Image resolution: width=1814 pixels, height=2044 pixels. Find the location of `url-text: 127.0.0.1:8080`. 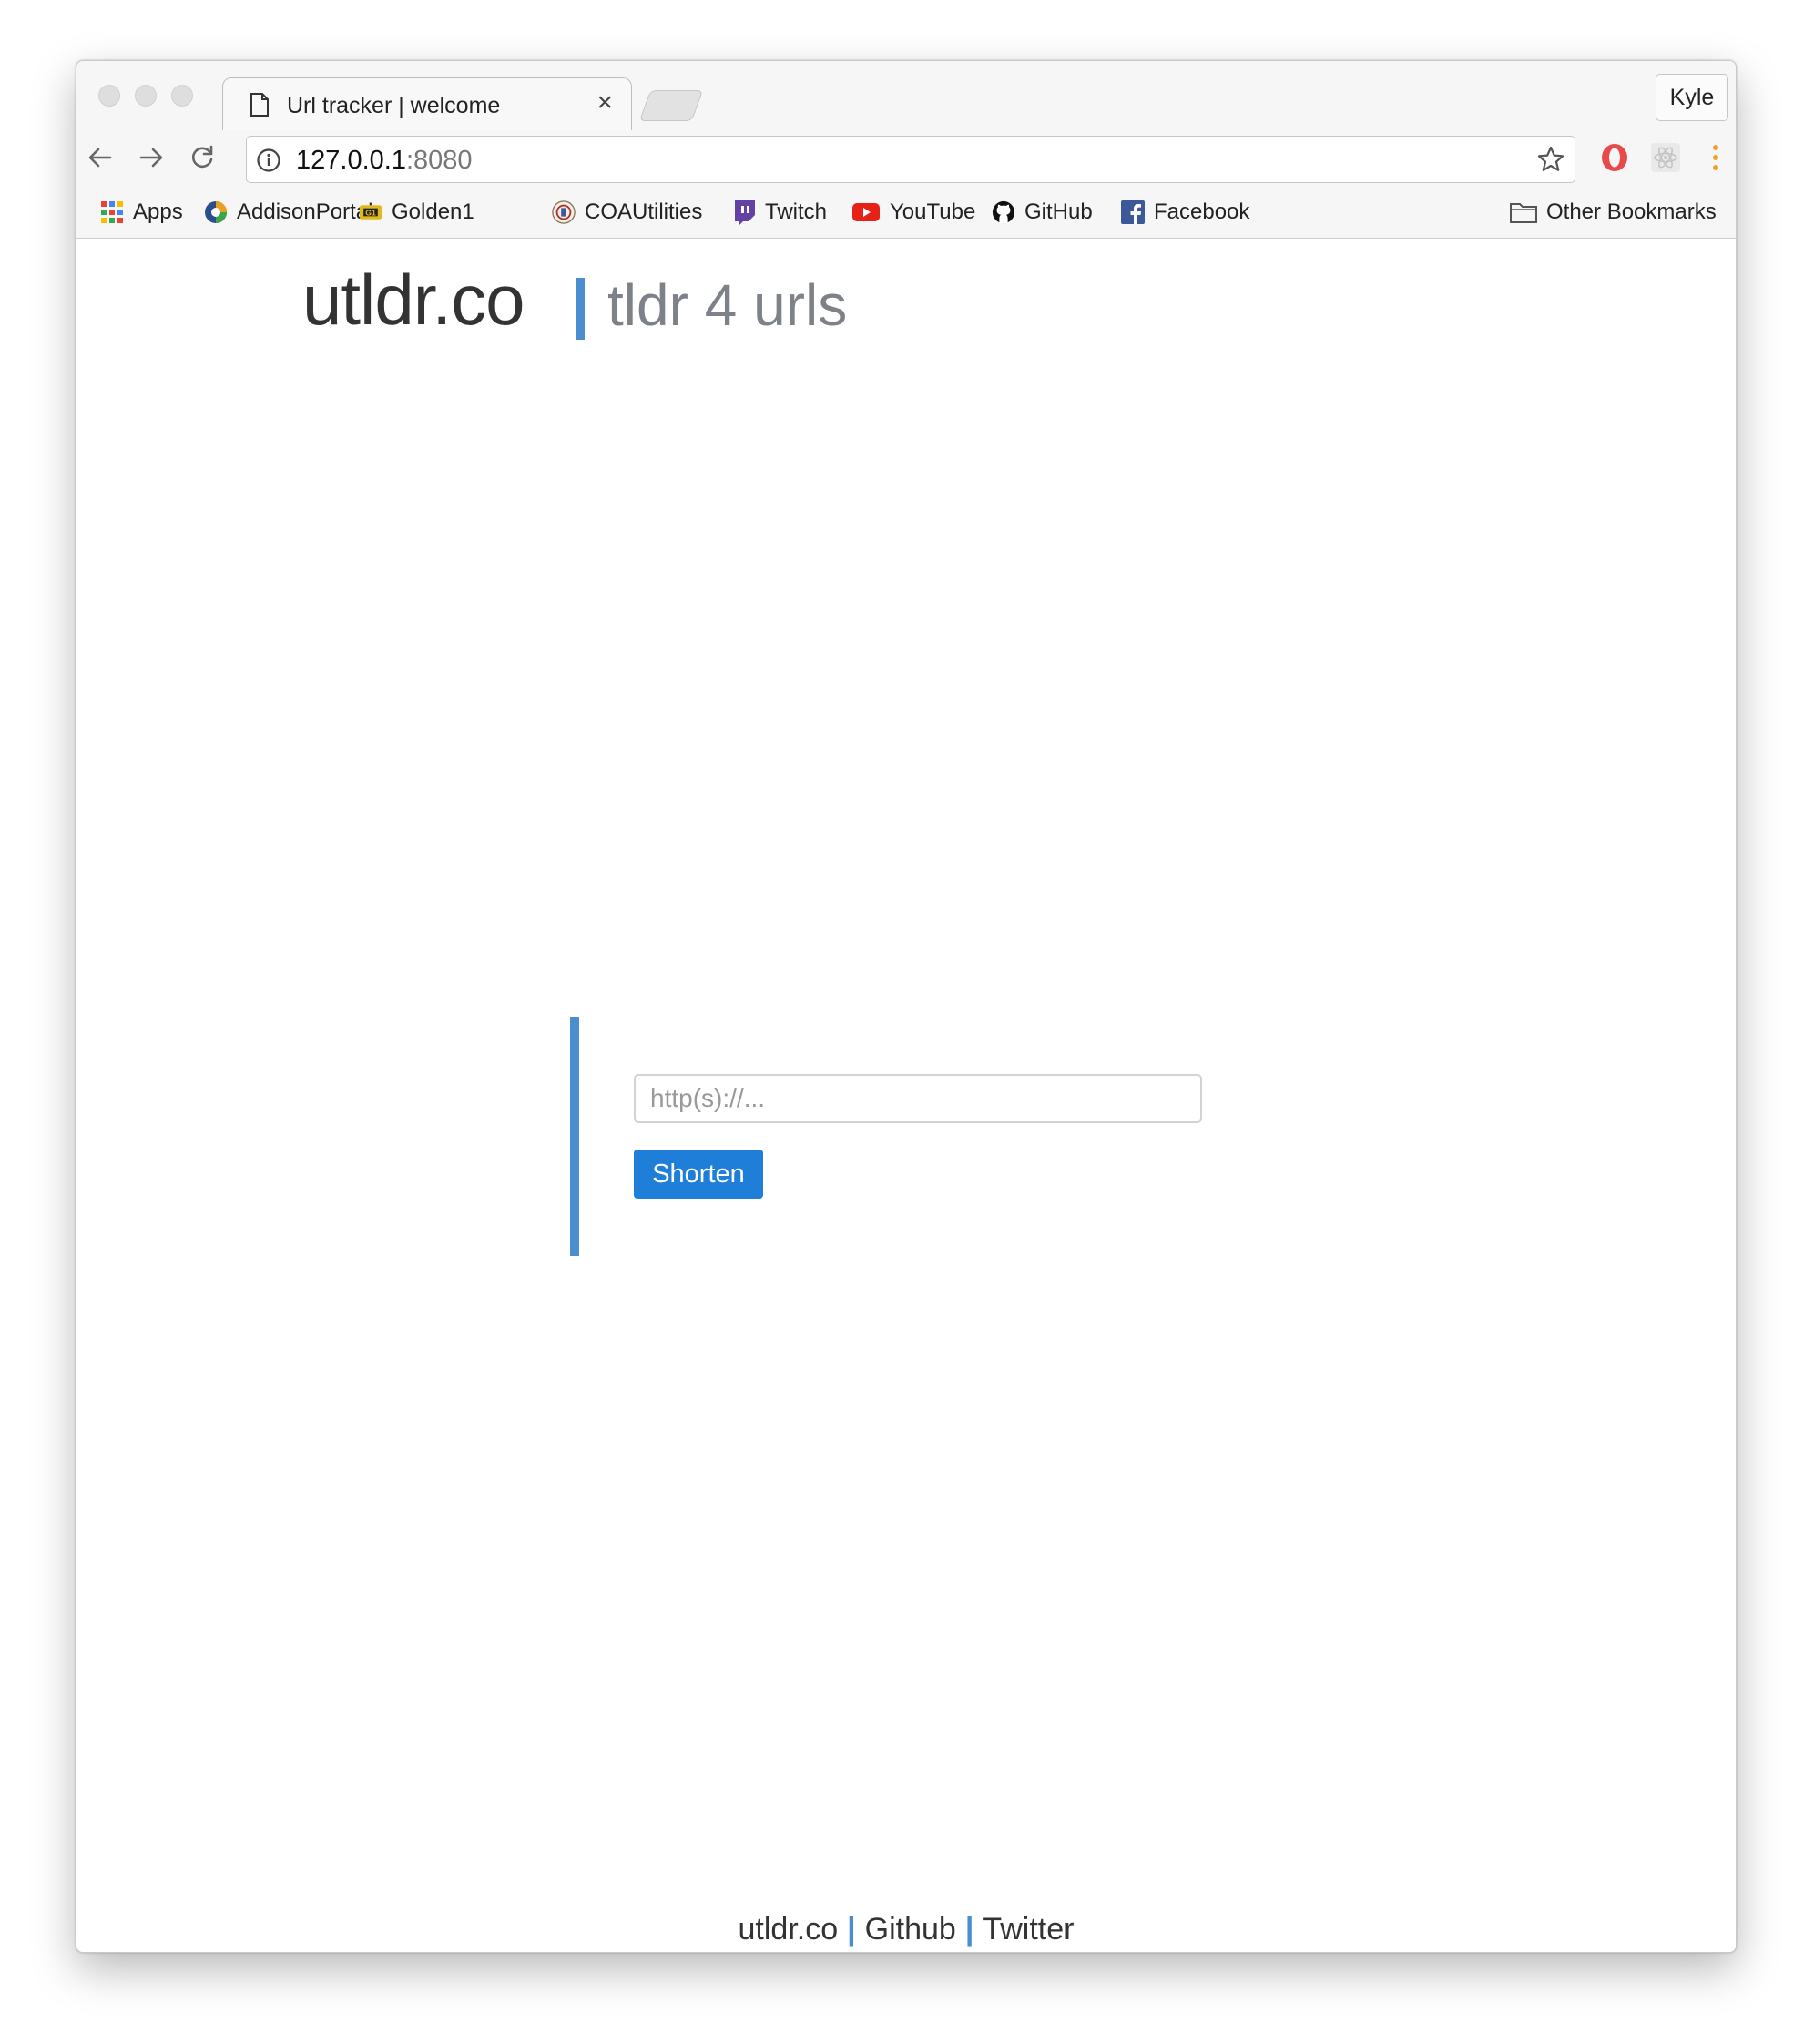

url-text: 127.0.0.1:8080 is located at coordinates (384, 161).